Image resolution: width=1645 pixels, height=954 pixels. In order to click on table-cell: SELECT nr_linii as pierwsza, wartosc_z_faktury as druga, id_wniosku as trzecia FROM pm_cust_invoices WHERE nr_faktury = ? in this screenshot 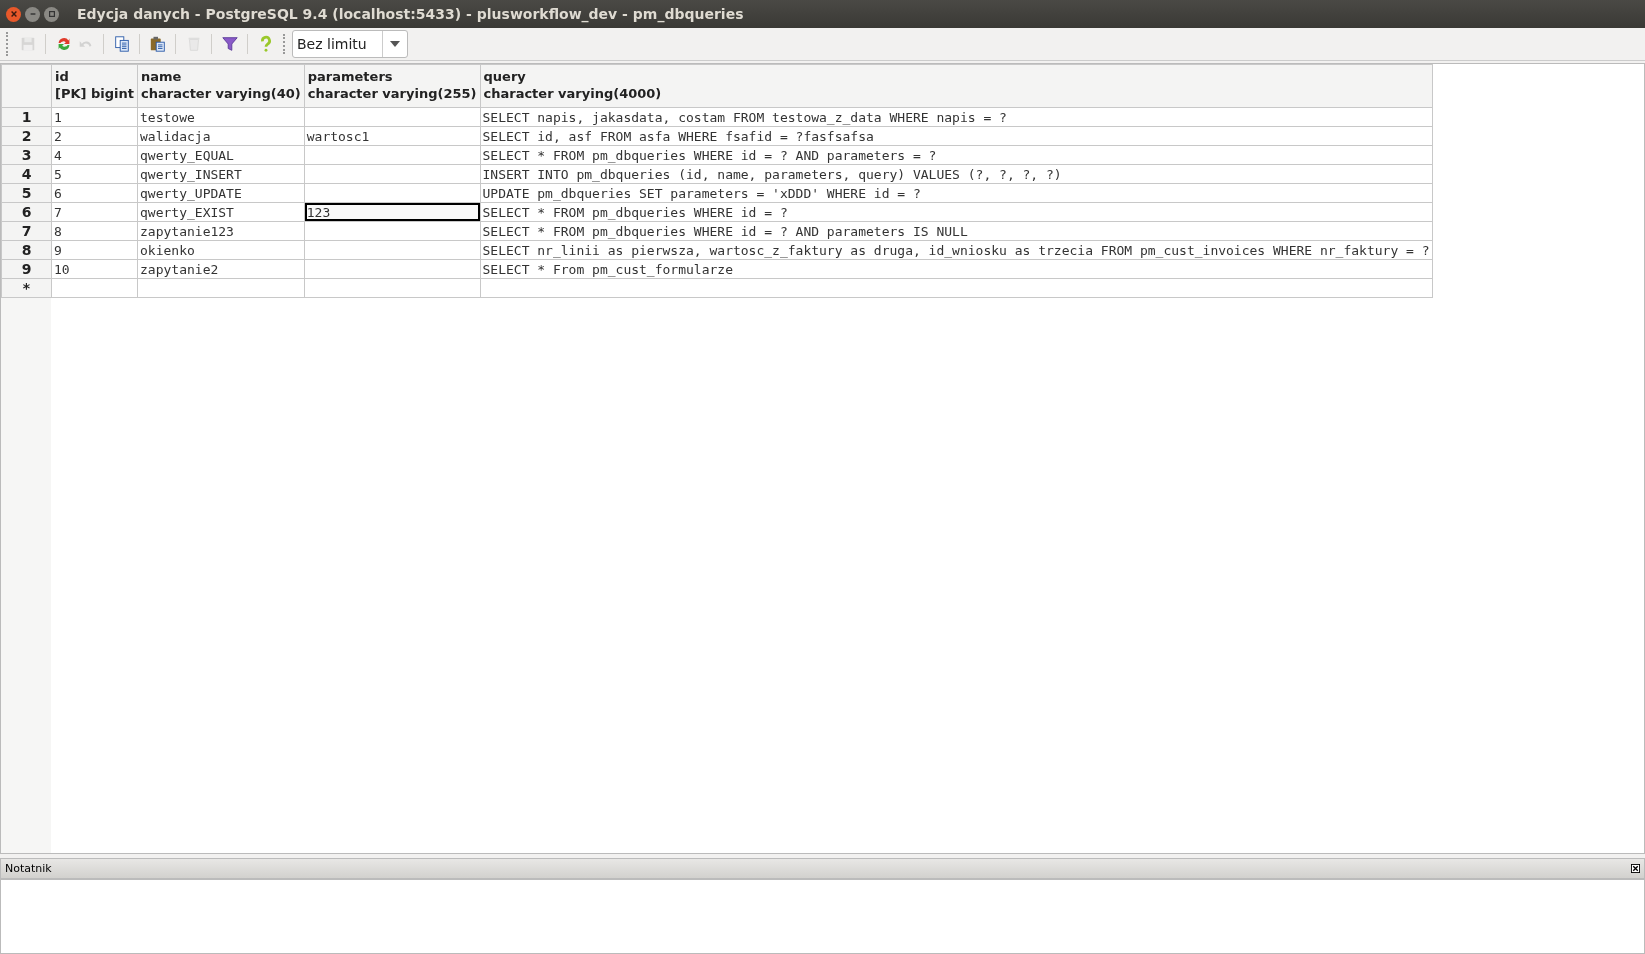, I will do `click(956, 250)`.